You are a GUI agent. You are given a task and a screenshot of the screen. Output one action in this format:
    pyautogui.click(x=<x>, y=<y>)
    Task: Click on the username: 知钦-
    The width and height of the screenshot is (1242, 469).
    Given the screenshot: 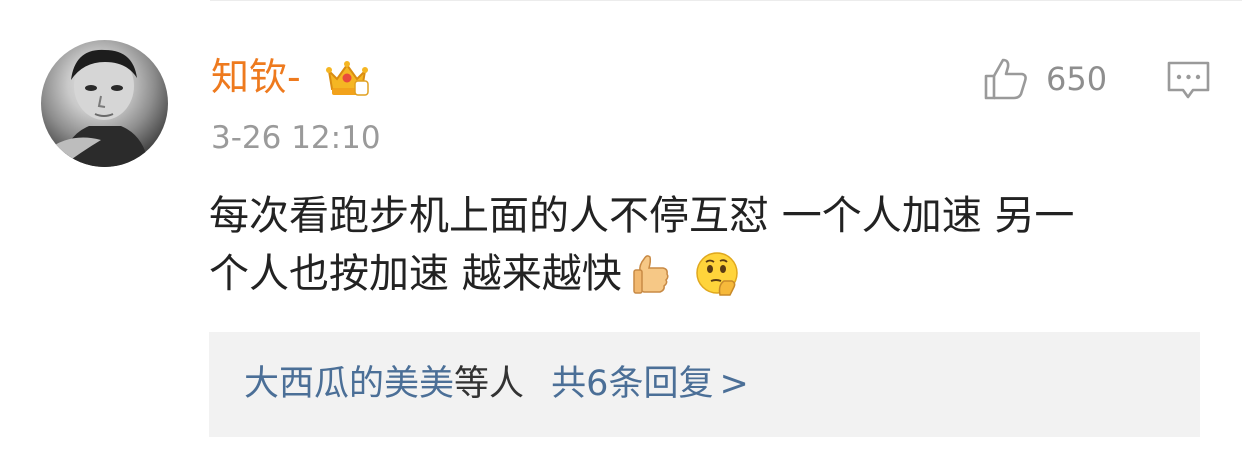 What is the action you would take?
    pyautogui.click(x=256, y=77)
    